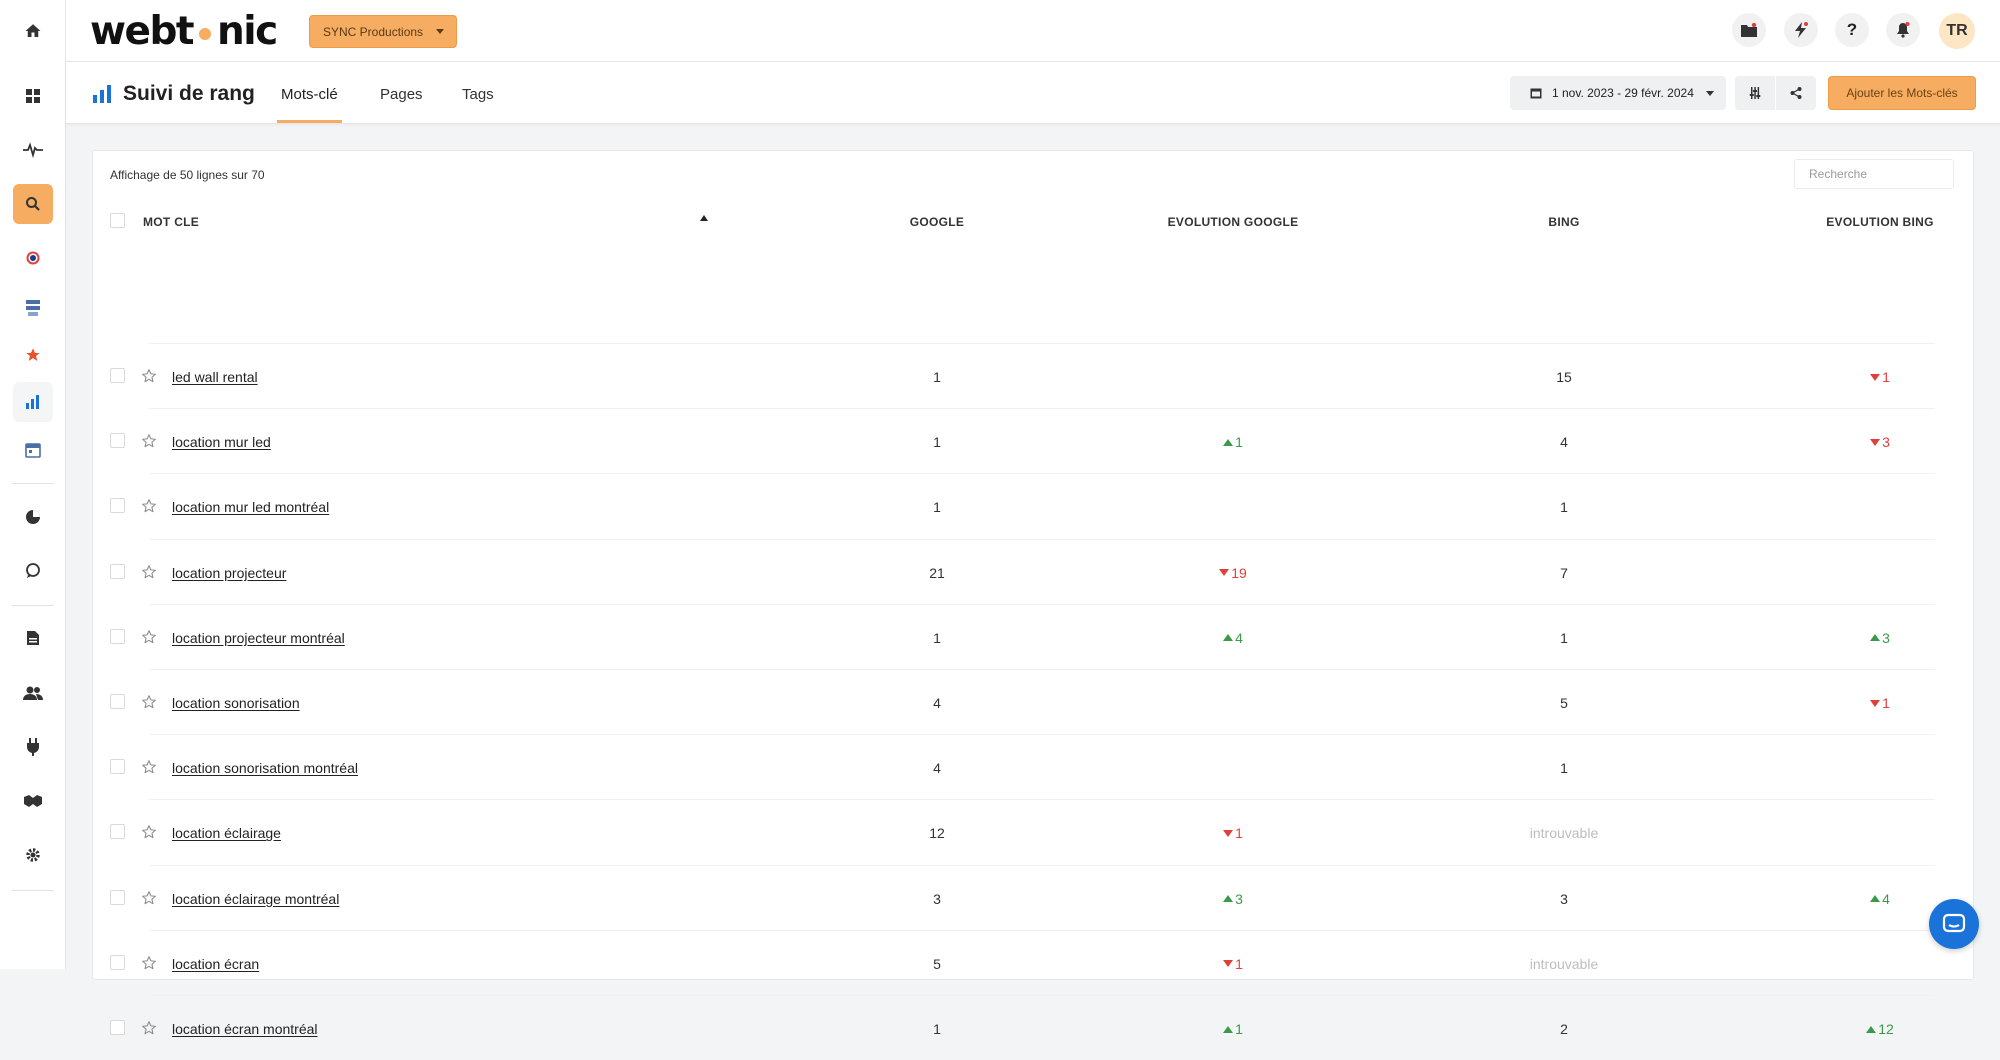 The image size is (2000, 1060). Describe the element at coordinates (33, 801) in the screenshot. I see `handshake-icon` at that location.